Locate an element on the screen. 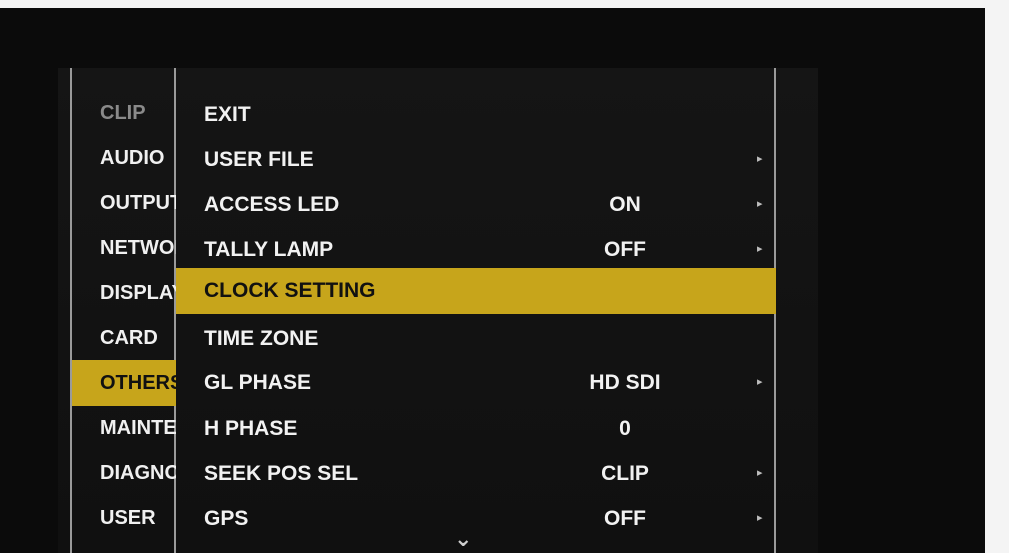 The height and width of the screenshot is (553, 1009). menu-item-gps: GPS OFF ▸ is located at coordinates (476, 518).